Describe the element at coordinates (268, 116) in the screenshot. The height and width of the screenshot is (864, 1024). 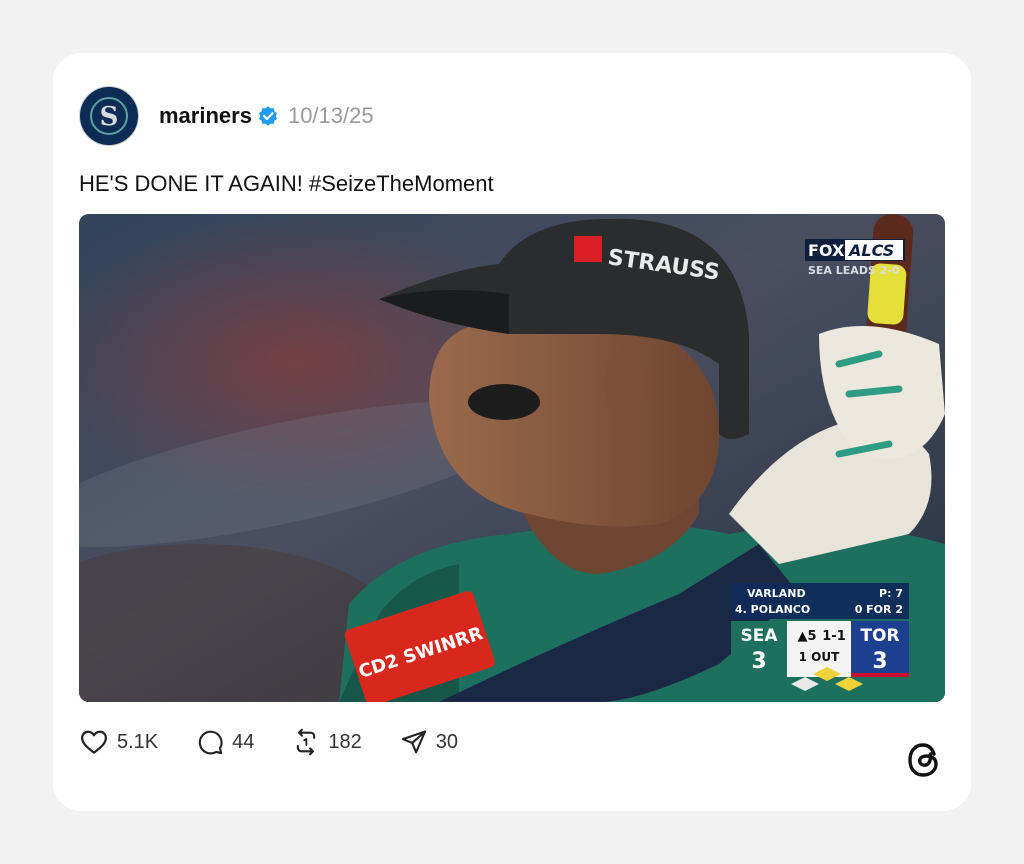
I see `verified-badge-icon` at that location.